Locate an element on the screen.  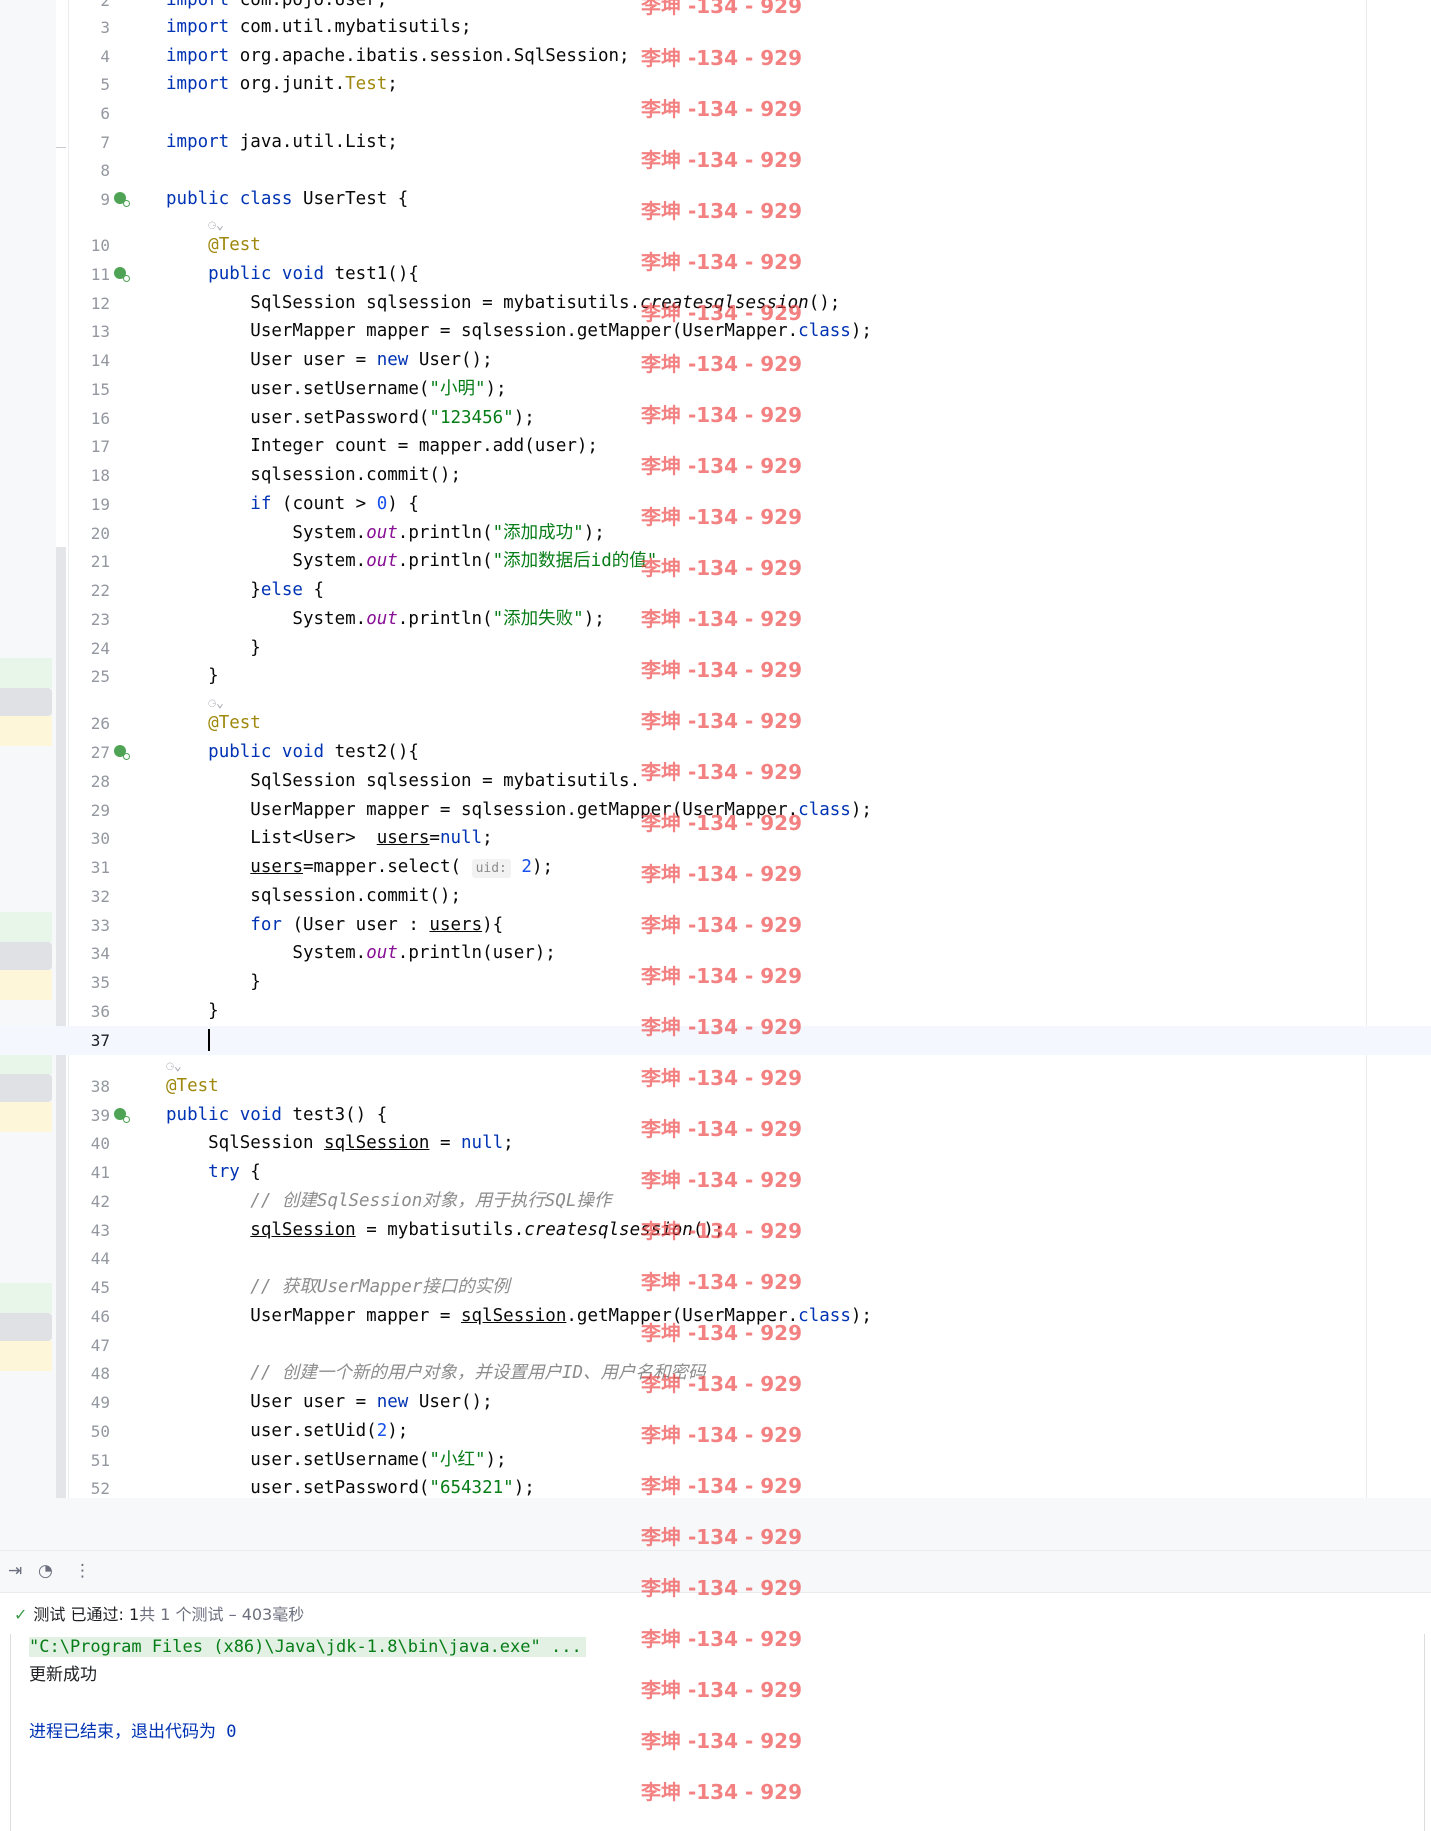
code-text: System.out.println("添加数据后id的值" is located at coordinates (411, 561).